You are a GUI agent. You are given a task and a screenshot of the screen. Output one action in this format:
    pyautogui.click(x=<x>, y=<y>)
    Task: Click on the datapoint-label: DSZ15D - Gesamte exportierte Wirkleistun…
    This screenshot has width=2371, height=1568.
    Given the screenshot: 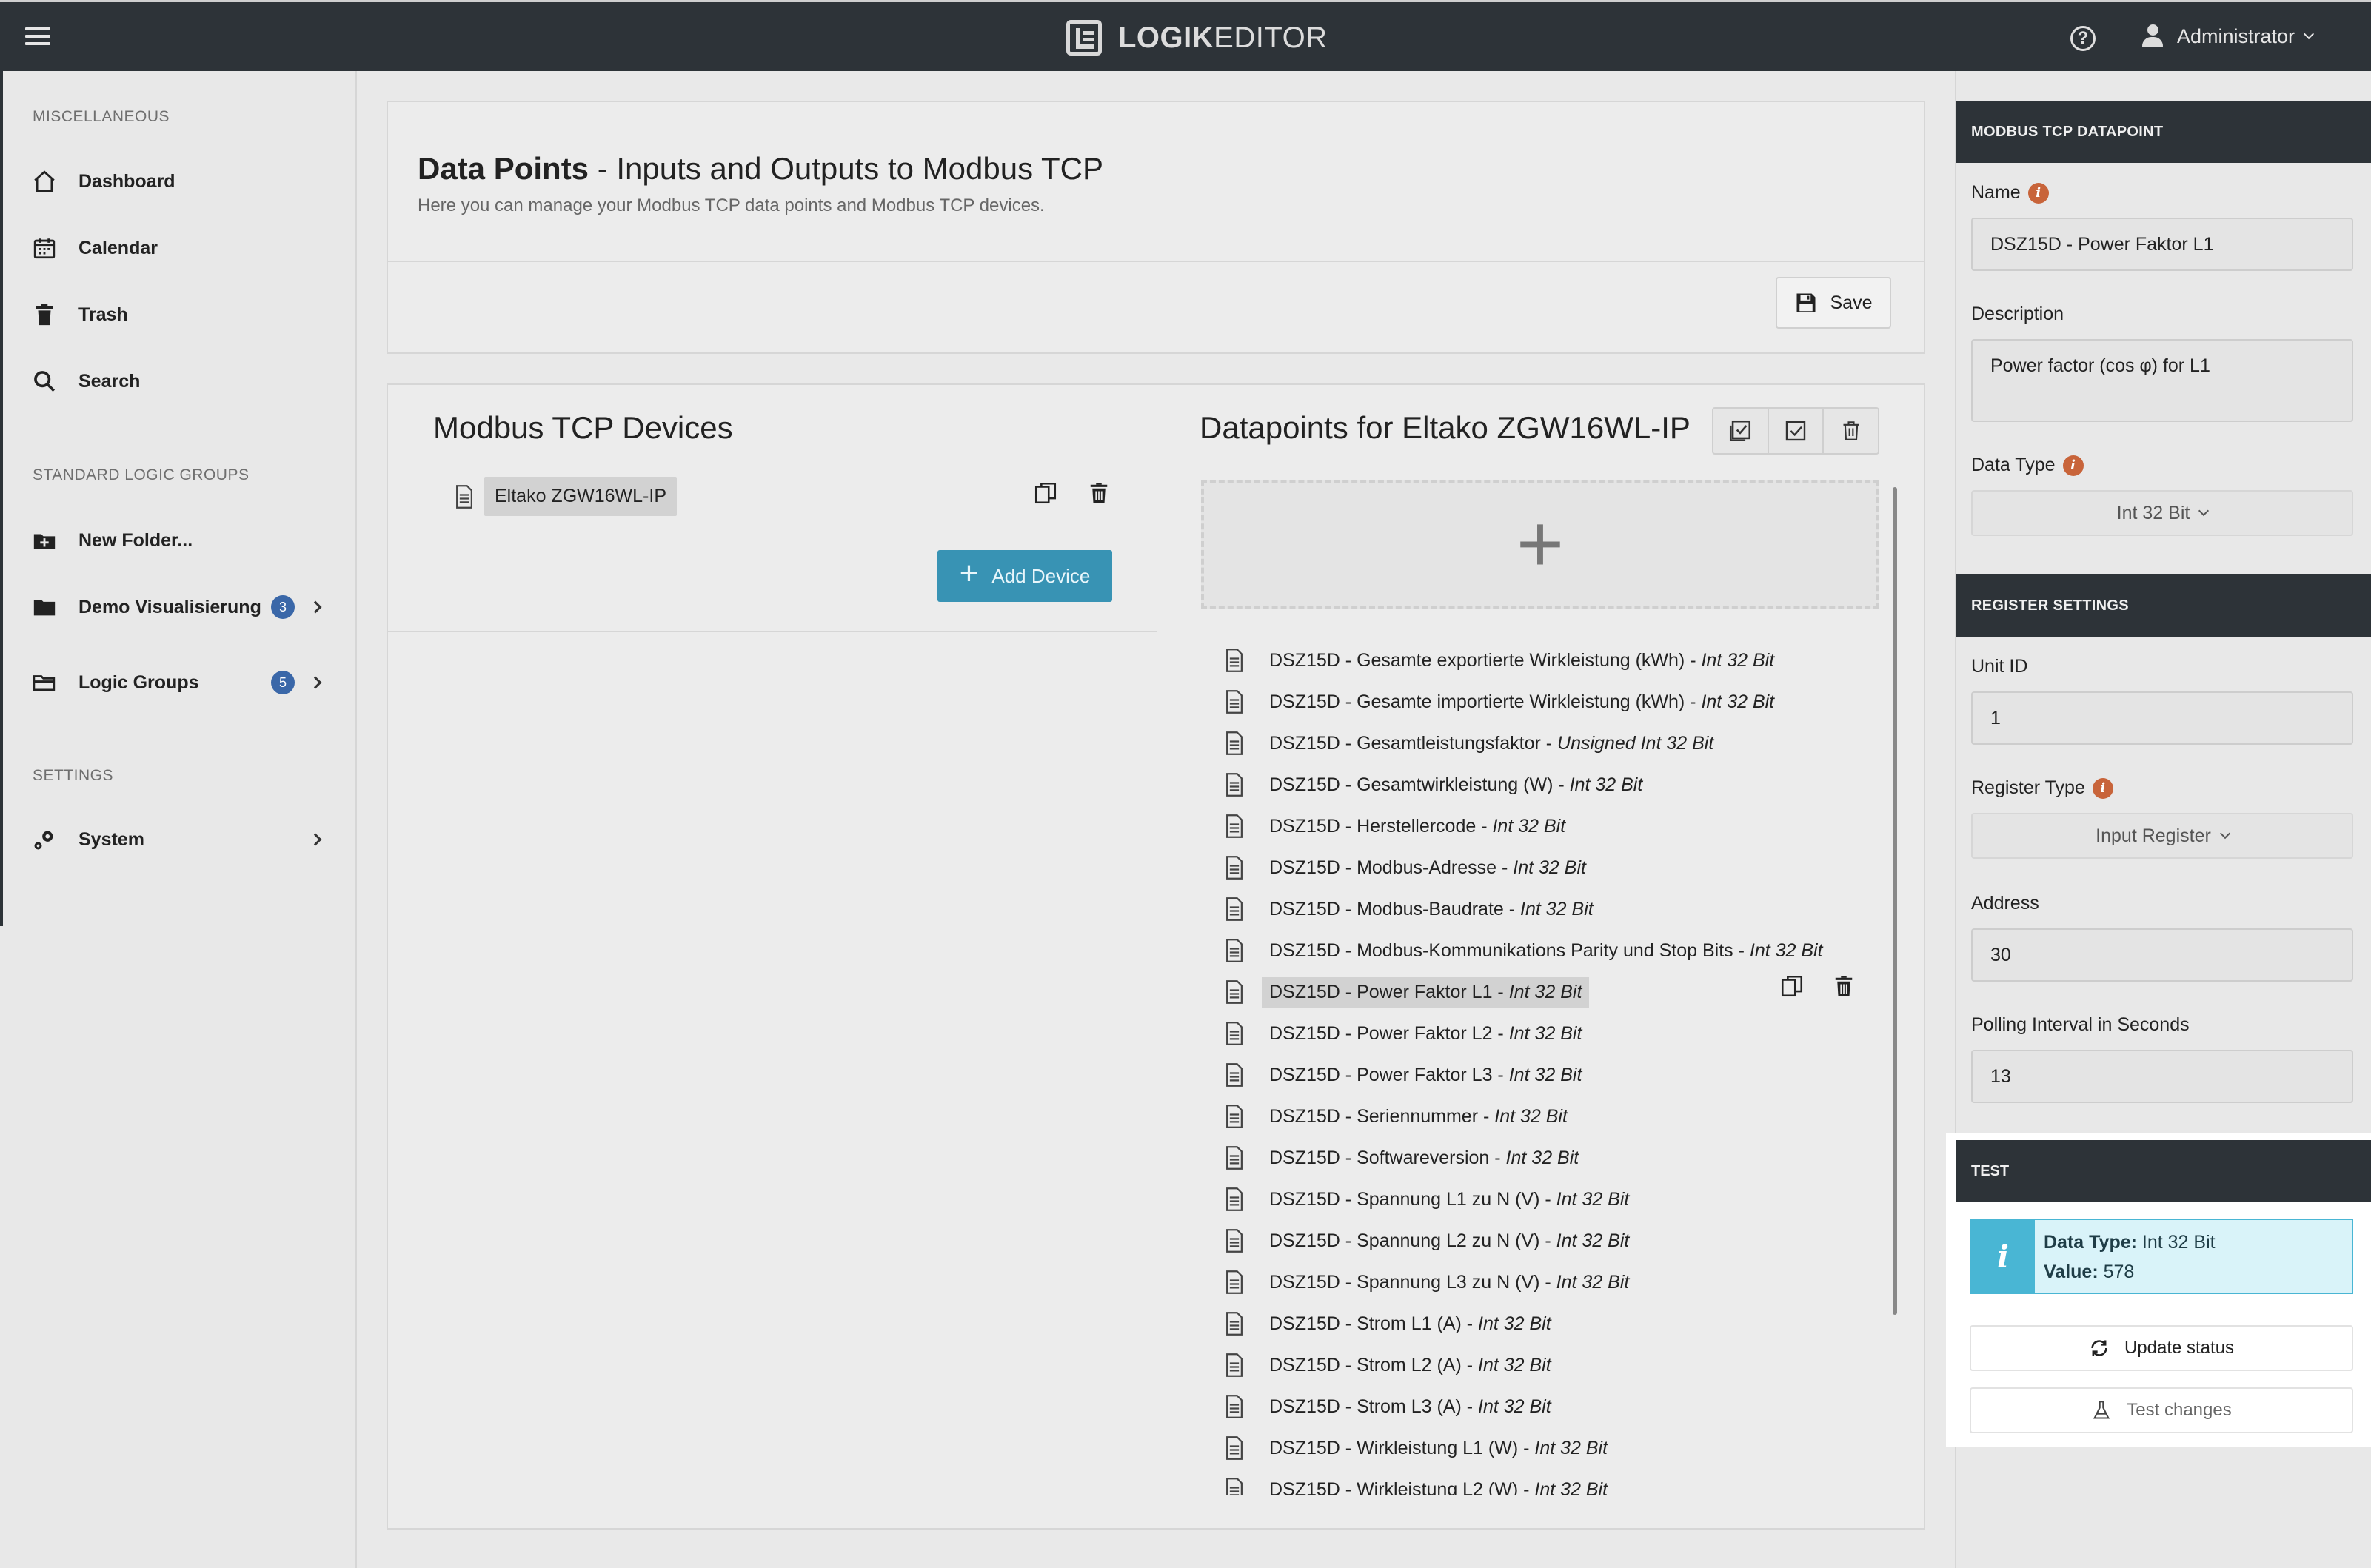 What is the action you would take?
    pyautogui.click(x=1522, y=660)
    